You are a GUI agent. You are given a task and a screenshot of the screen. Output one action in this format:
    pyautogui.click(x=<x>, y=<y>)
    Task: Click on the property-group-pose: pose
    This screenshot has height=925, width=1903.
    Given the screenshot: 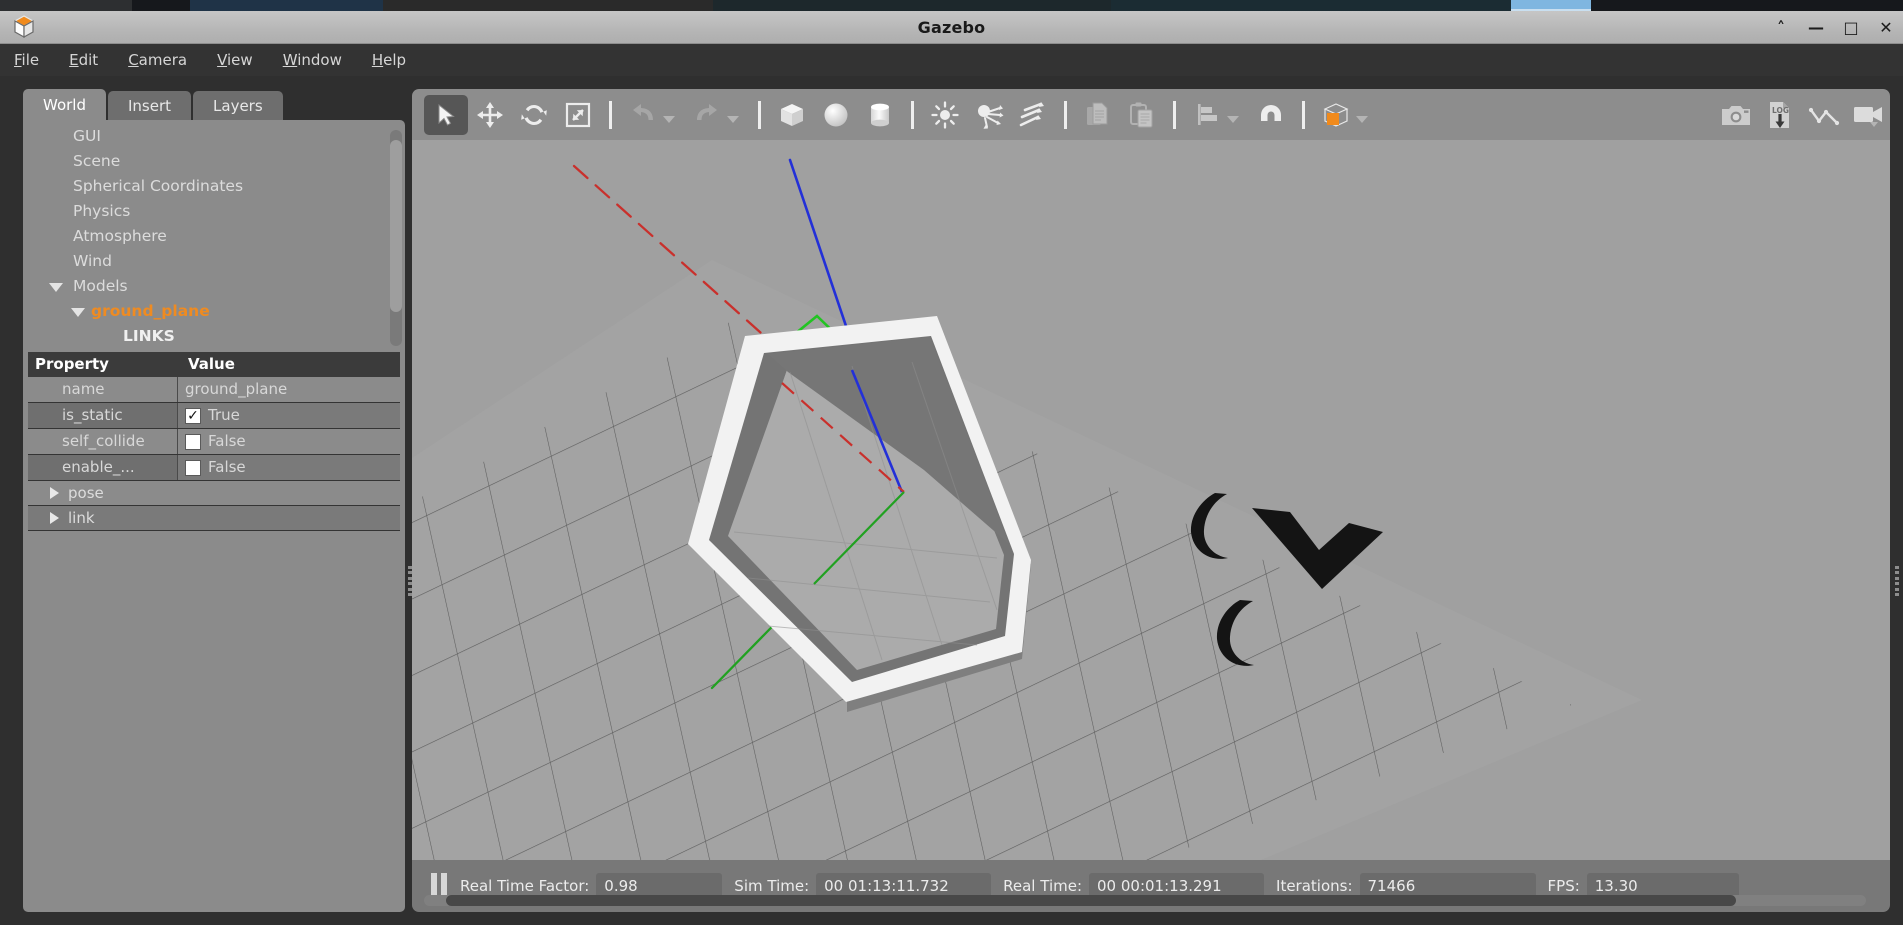 What is the action you would take?
    pyautogui.click(x=214, y=493)
    